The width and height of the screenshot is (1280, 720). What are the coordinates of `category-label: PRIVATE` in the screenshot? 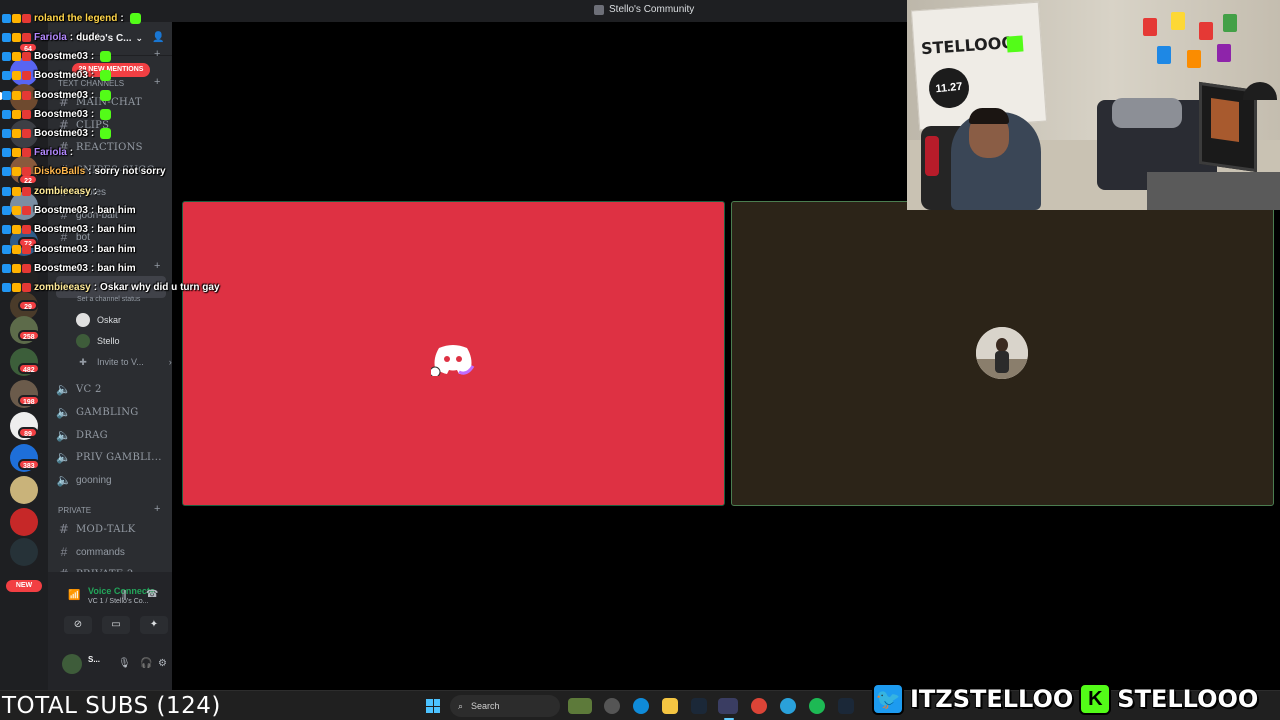 It's located at (74, 510).